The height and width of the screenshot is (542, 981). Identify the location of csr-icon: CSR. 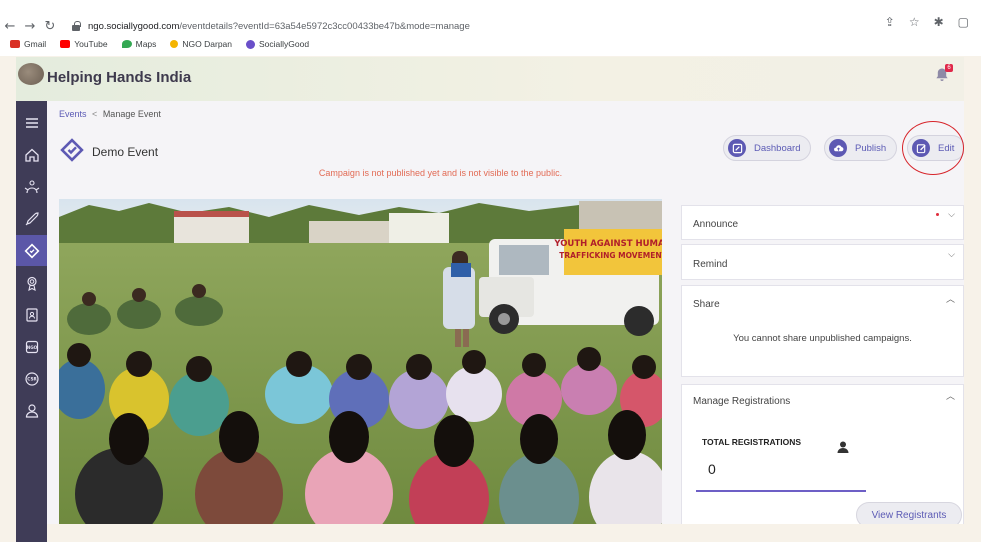
(31, 378).